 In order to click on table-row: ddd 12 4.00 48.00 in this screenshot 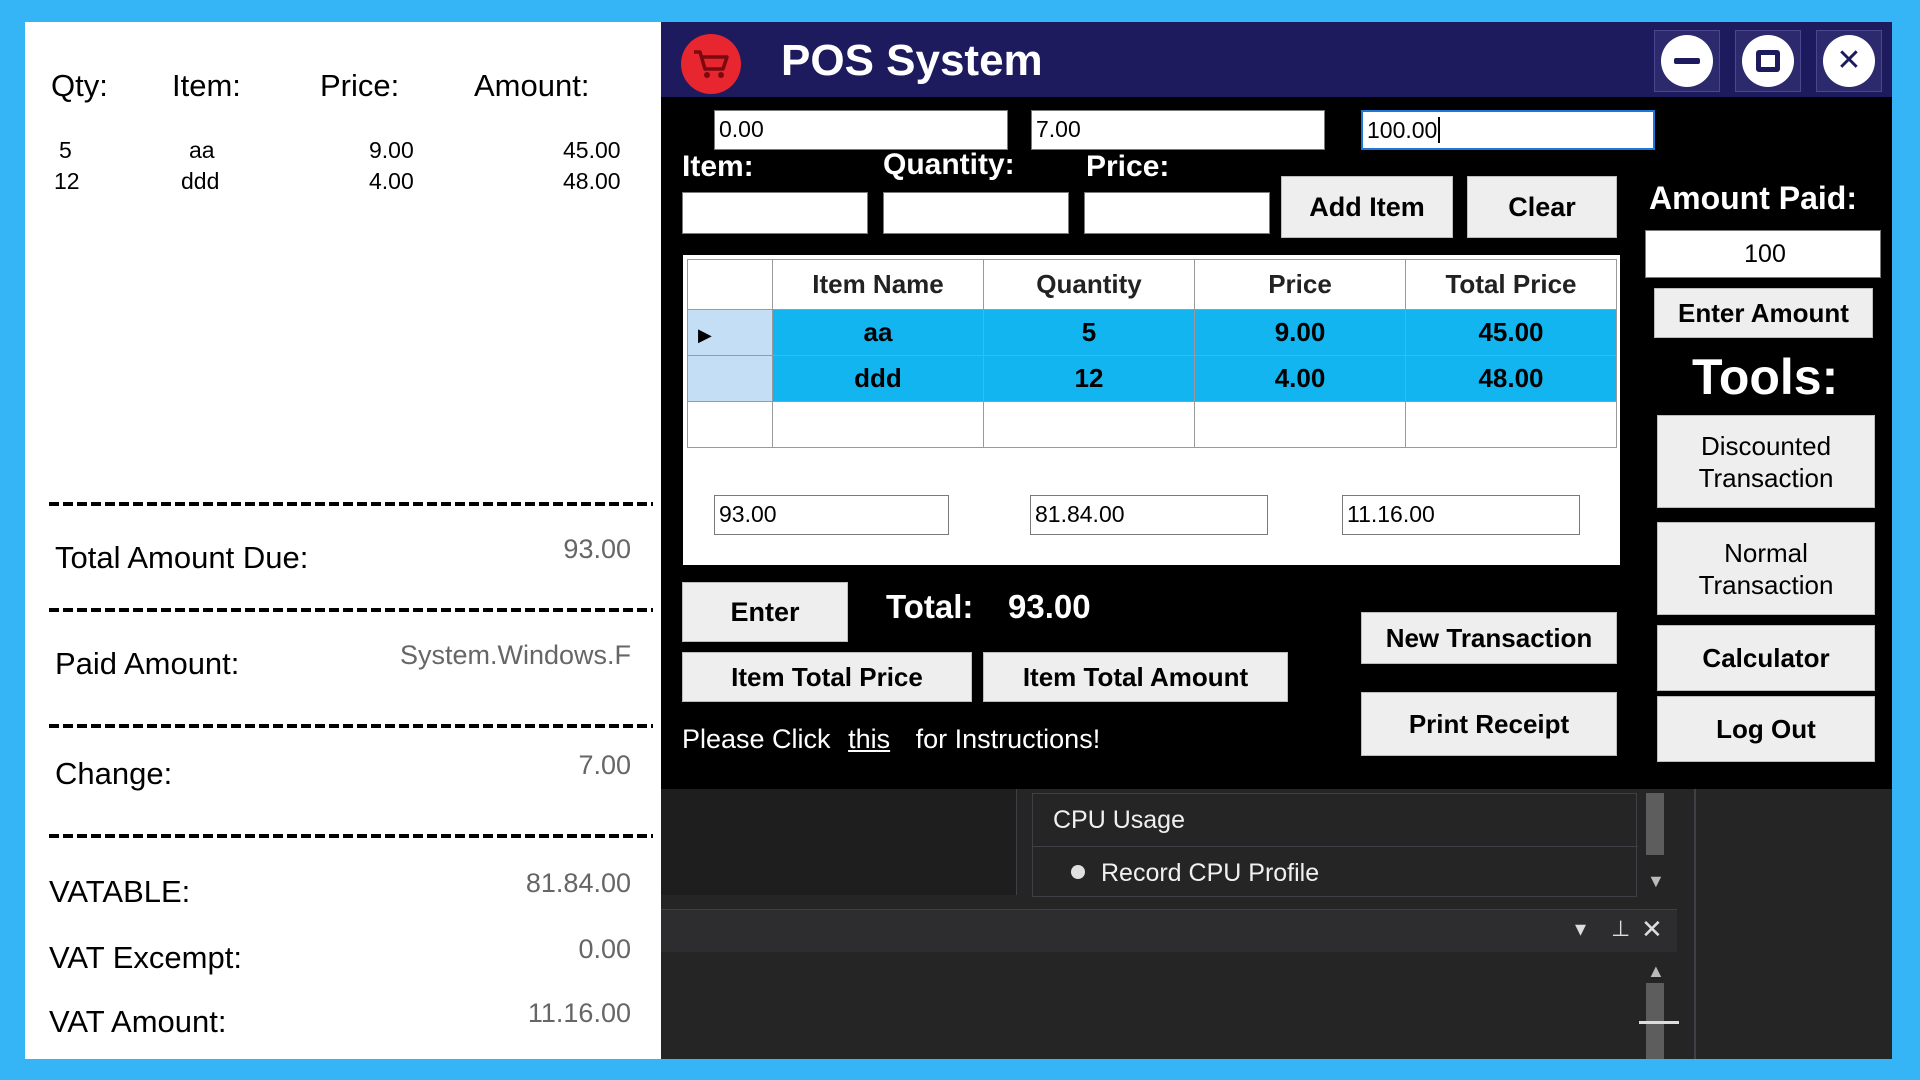, I will do `click(1152, 378)`.